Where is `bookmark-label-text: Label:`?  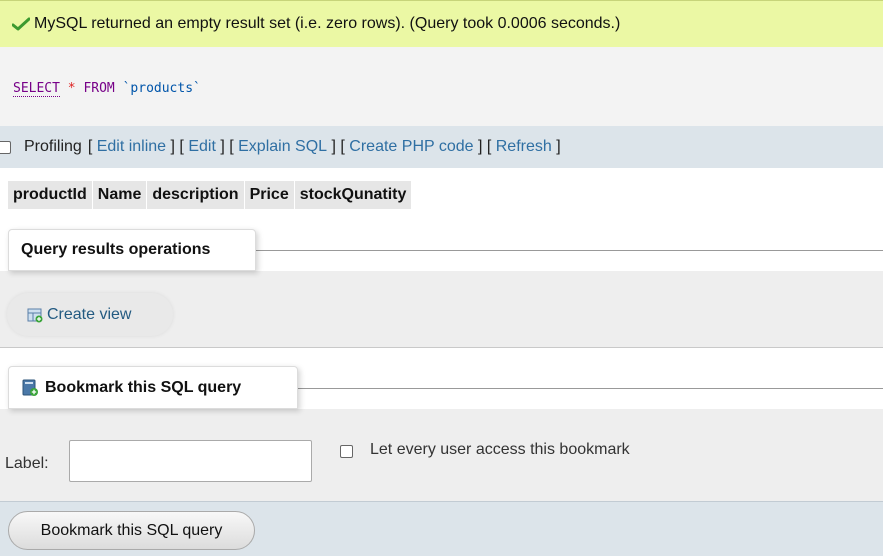 bookmark-label-text: Label: is located at coordinates (27, 463).